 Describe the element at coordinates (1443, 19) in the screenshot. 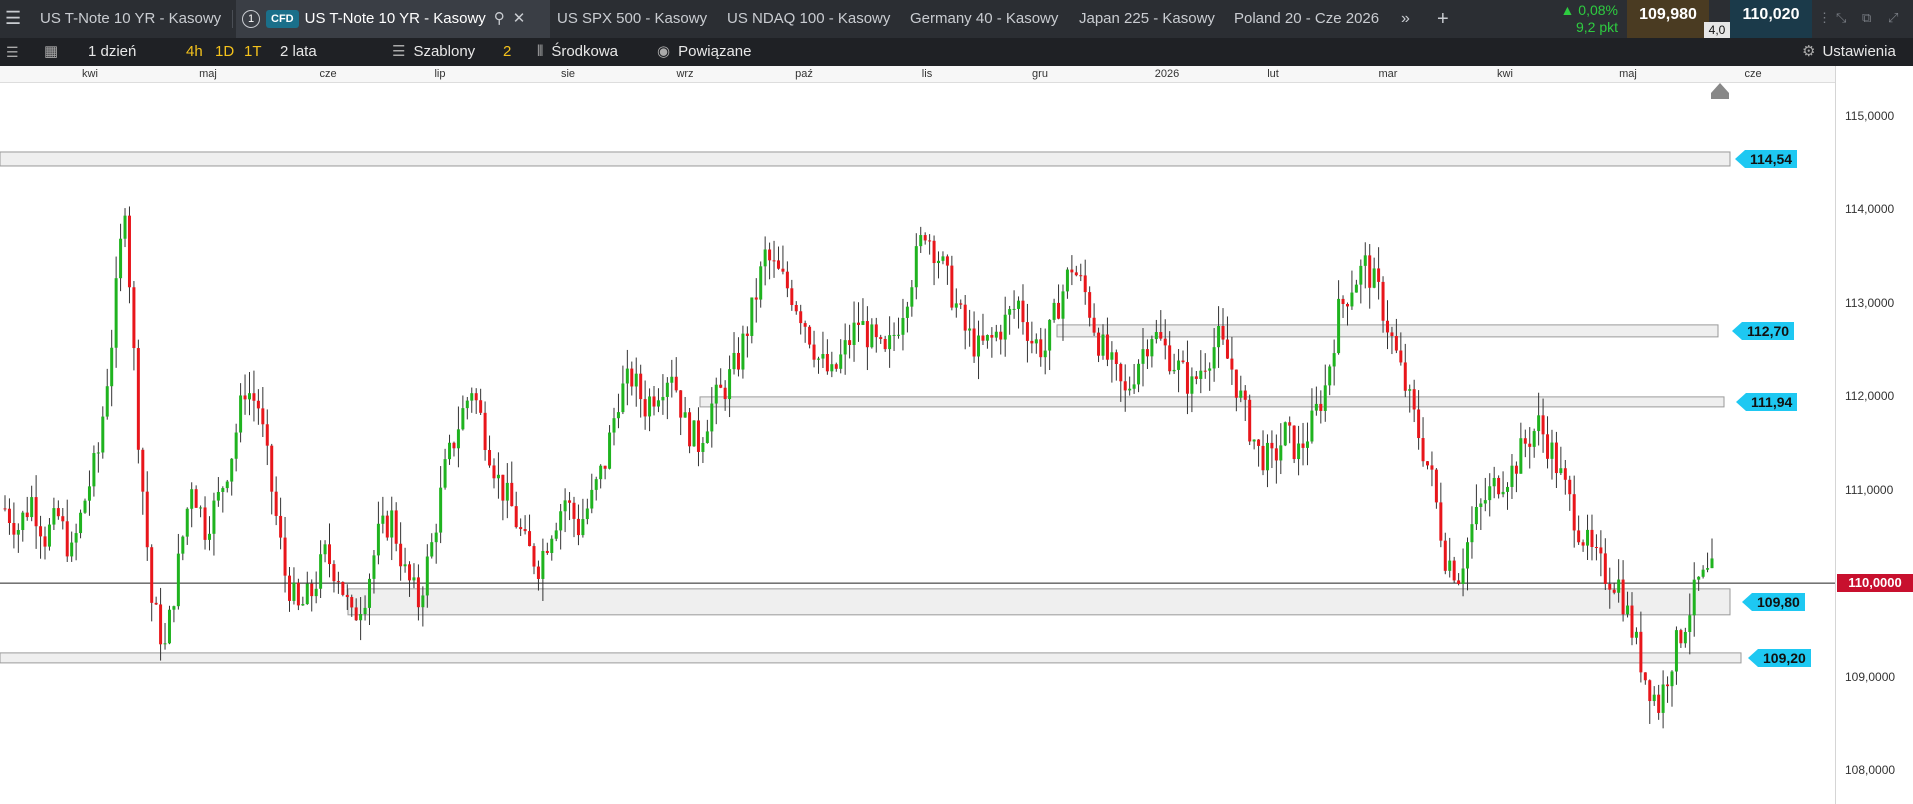

I see `add-tab-icon: +` at that location.